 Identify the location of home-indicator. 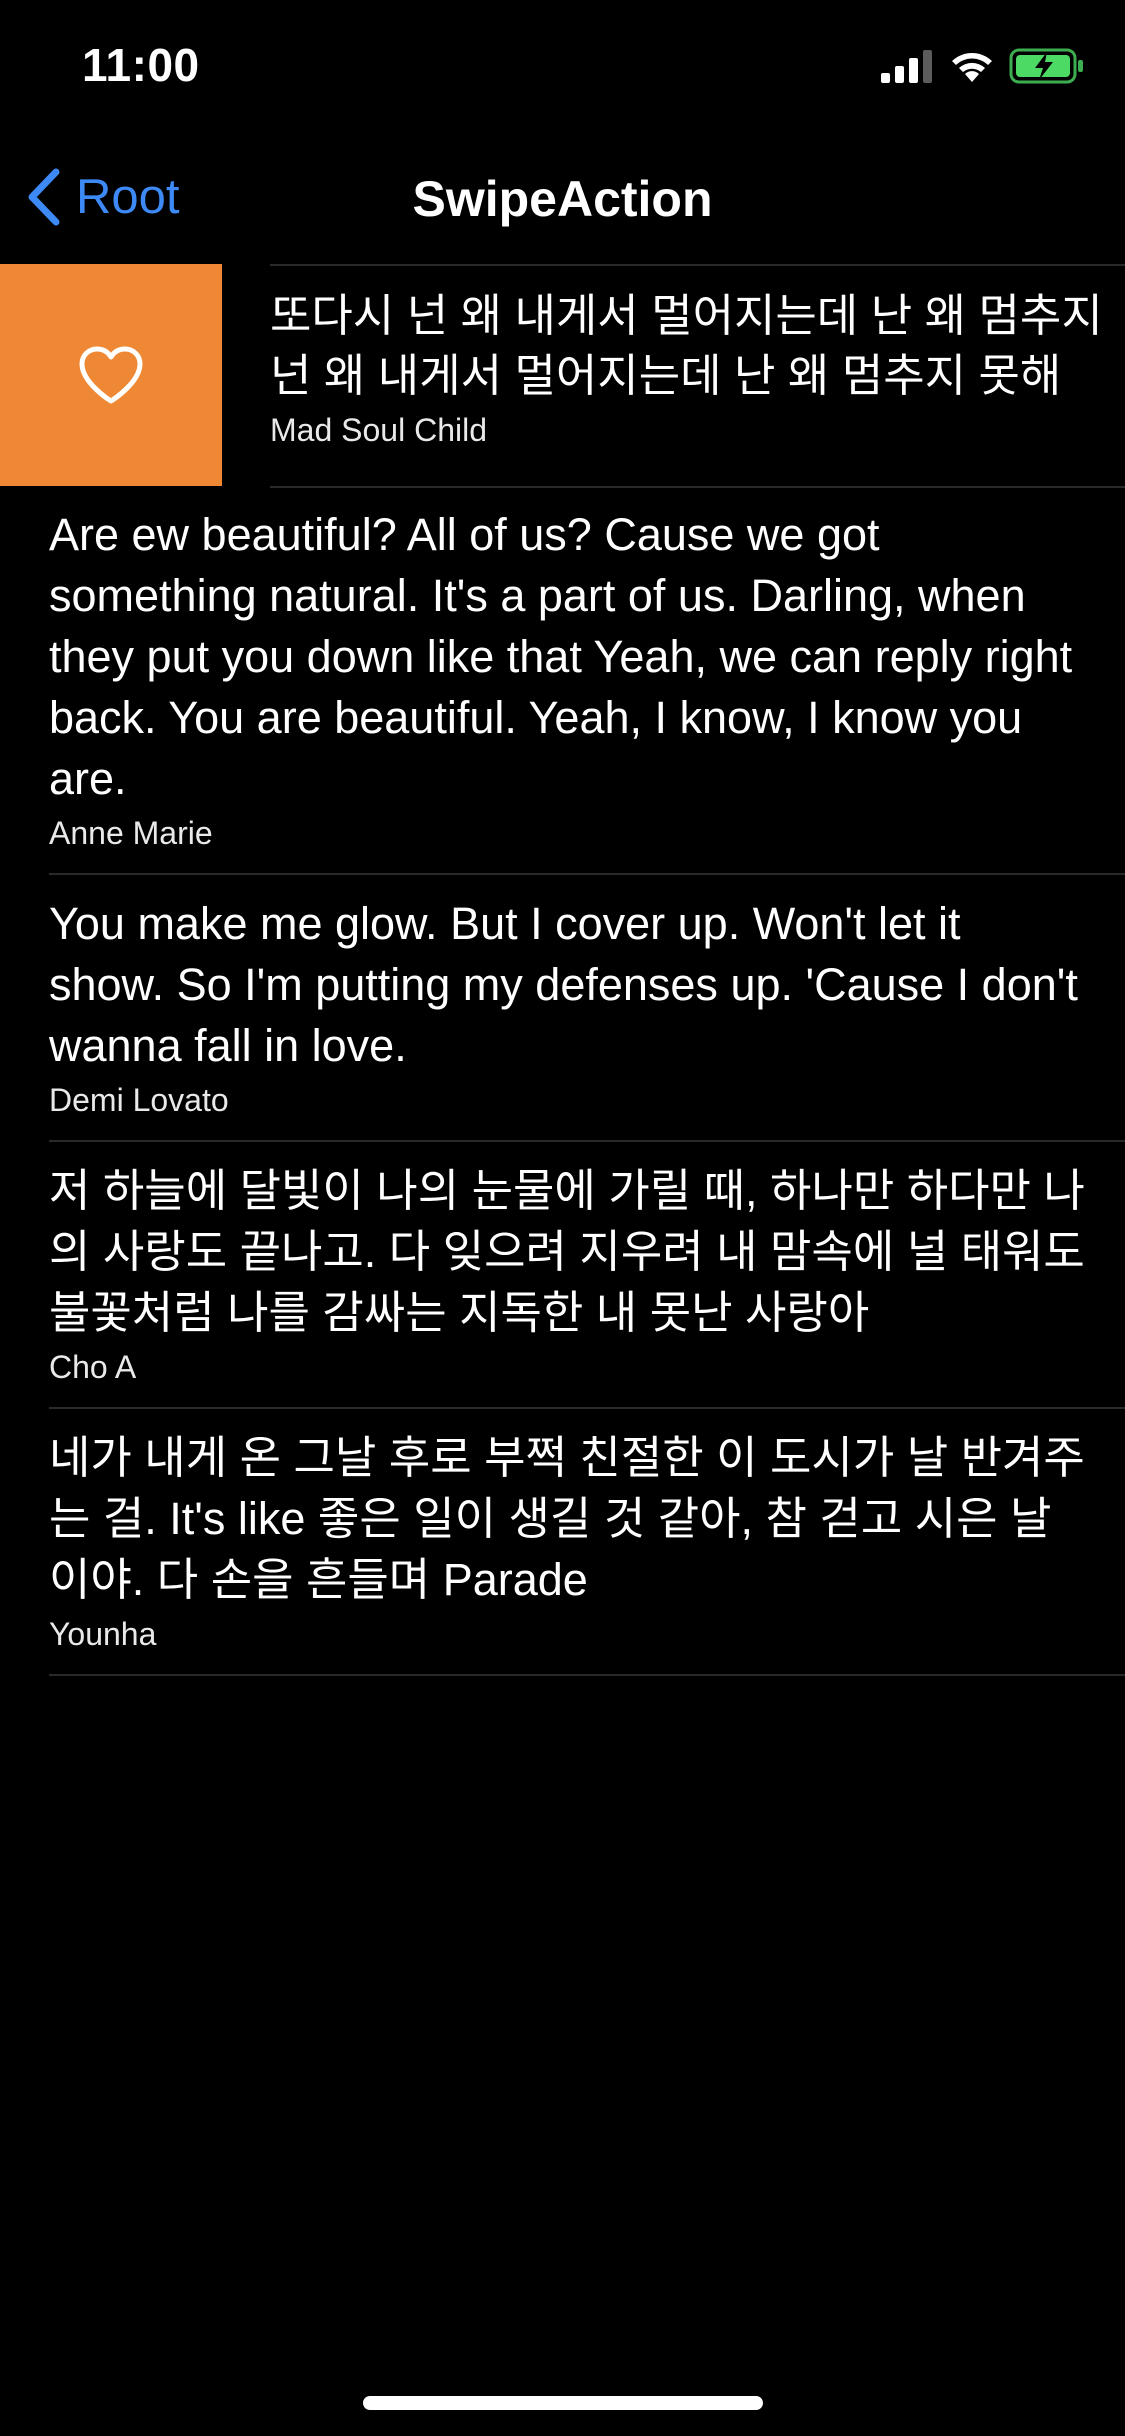
(563, 2403).